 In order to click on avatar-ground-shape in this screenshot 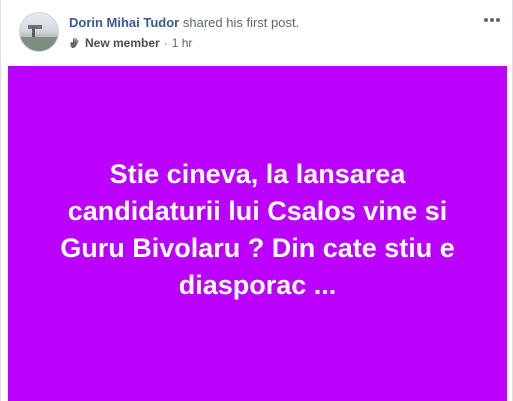, I will do `click(39, 44)`.